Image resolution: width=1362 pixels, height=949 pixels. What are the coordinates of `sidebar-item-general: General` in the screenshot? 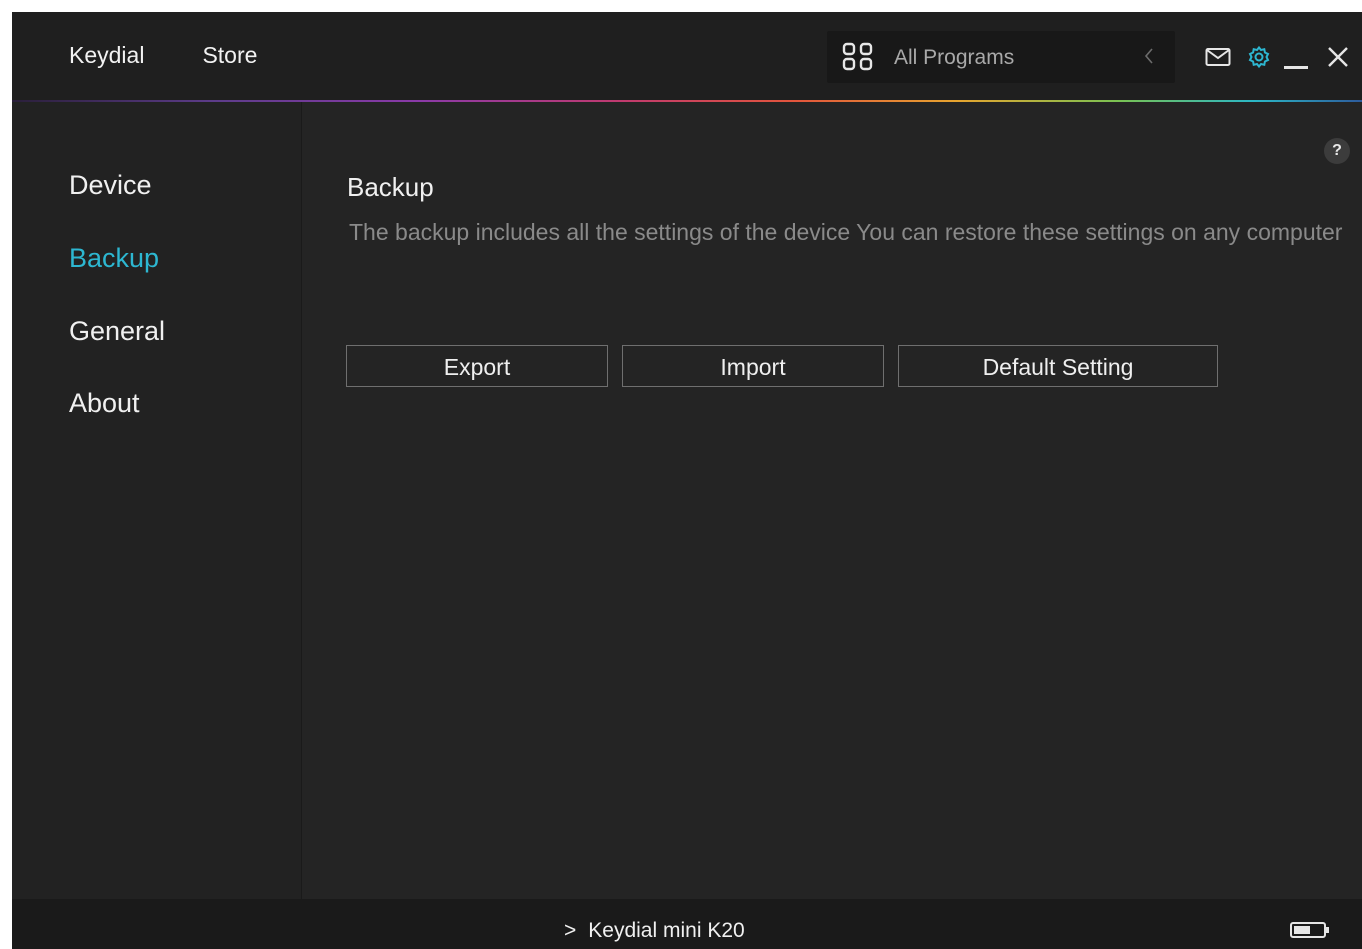 It's located at (117, 331).